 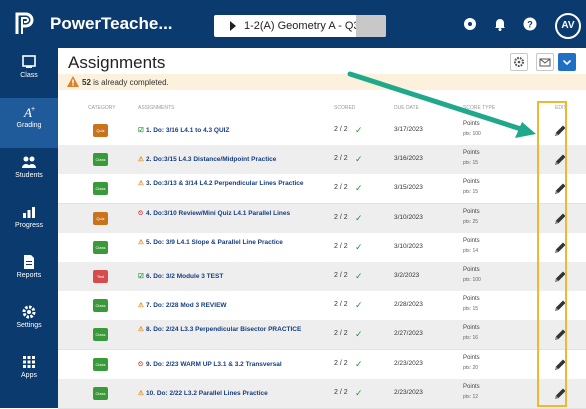 I want to click on help-icon: ?, so click(x=530, y=24).